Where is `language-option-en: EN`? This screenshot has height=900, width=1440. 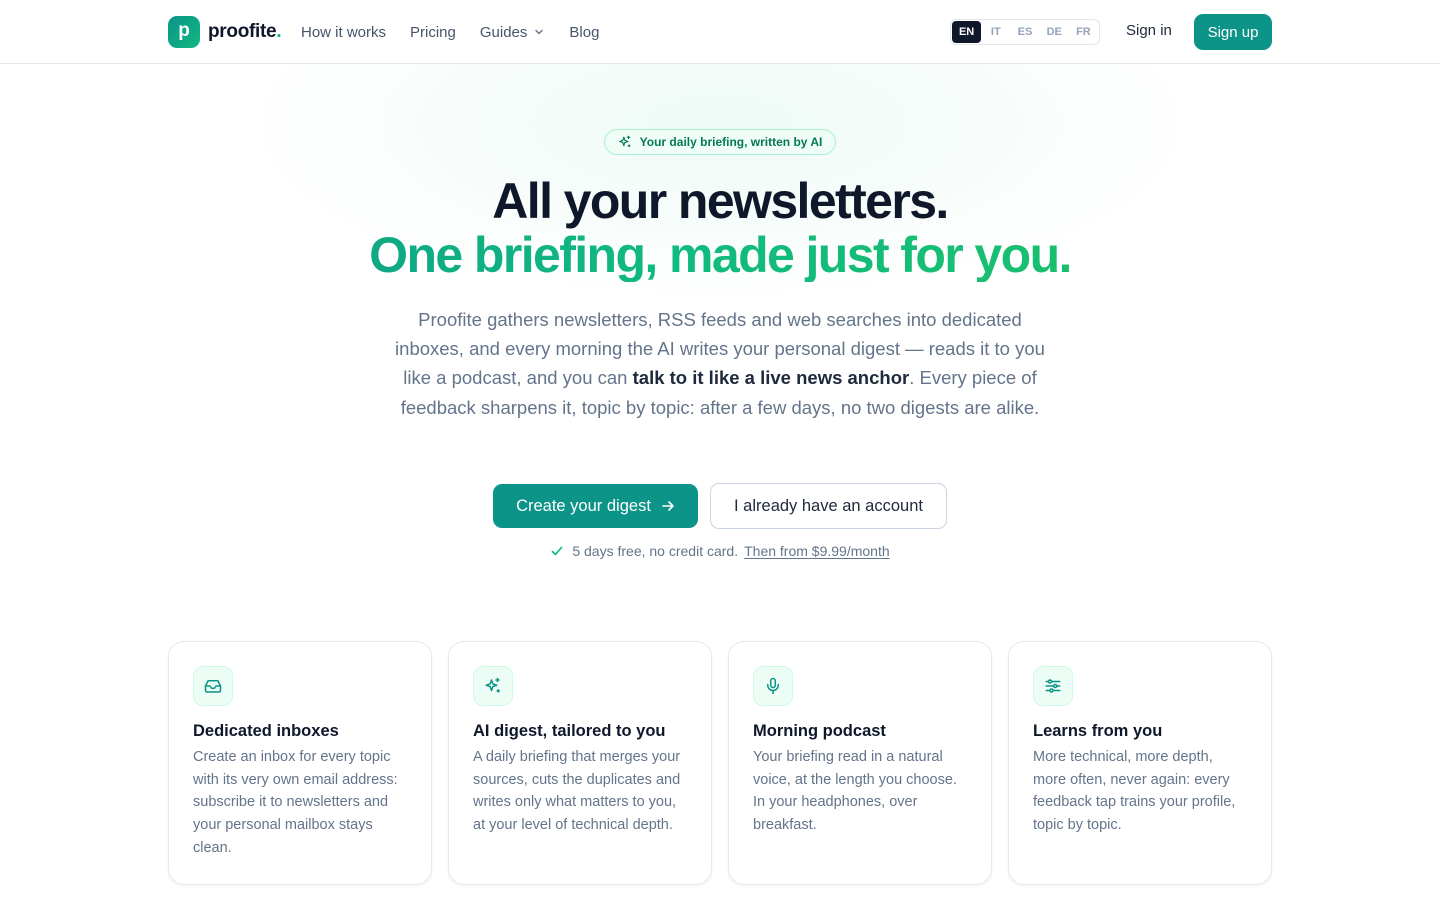 language-option-en: EN is located at coordinates (967, 32).